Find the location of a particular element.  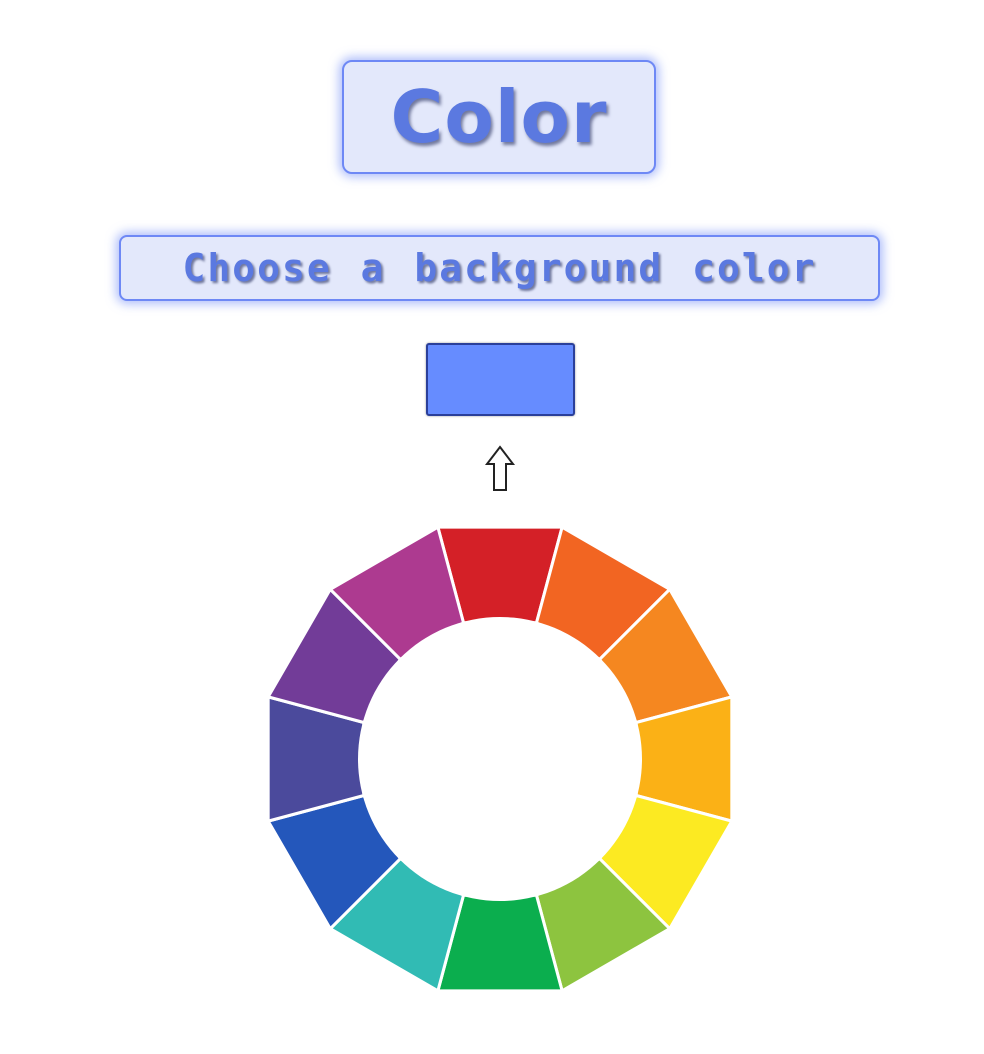

selected-color-preview is located at coordinates (500, 379).